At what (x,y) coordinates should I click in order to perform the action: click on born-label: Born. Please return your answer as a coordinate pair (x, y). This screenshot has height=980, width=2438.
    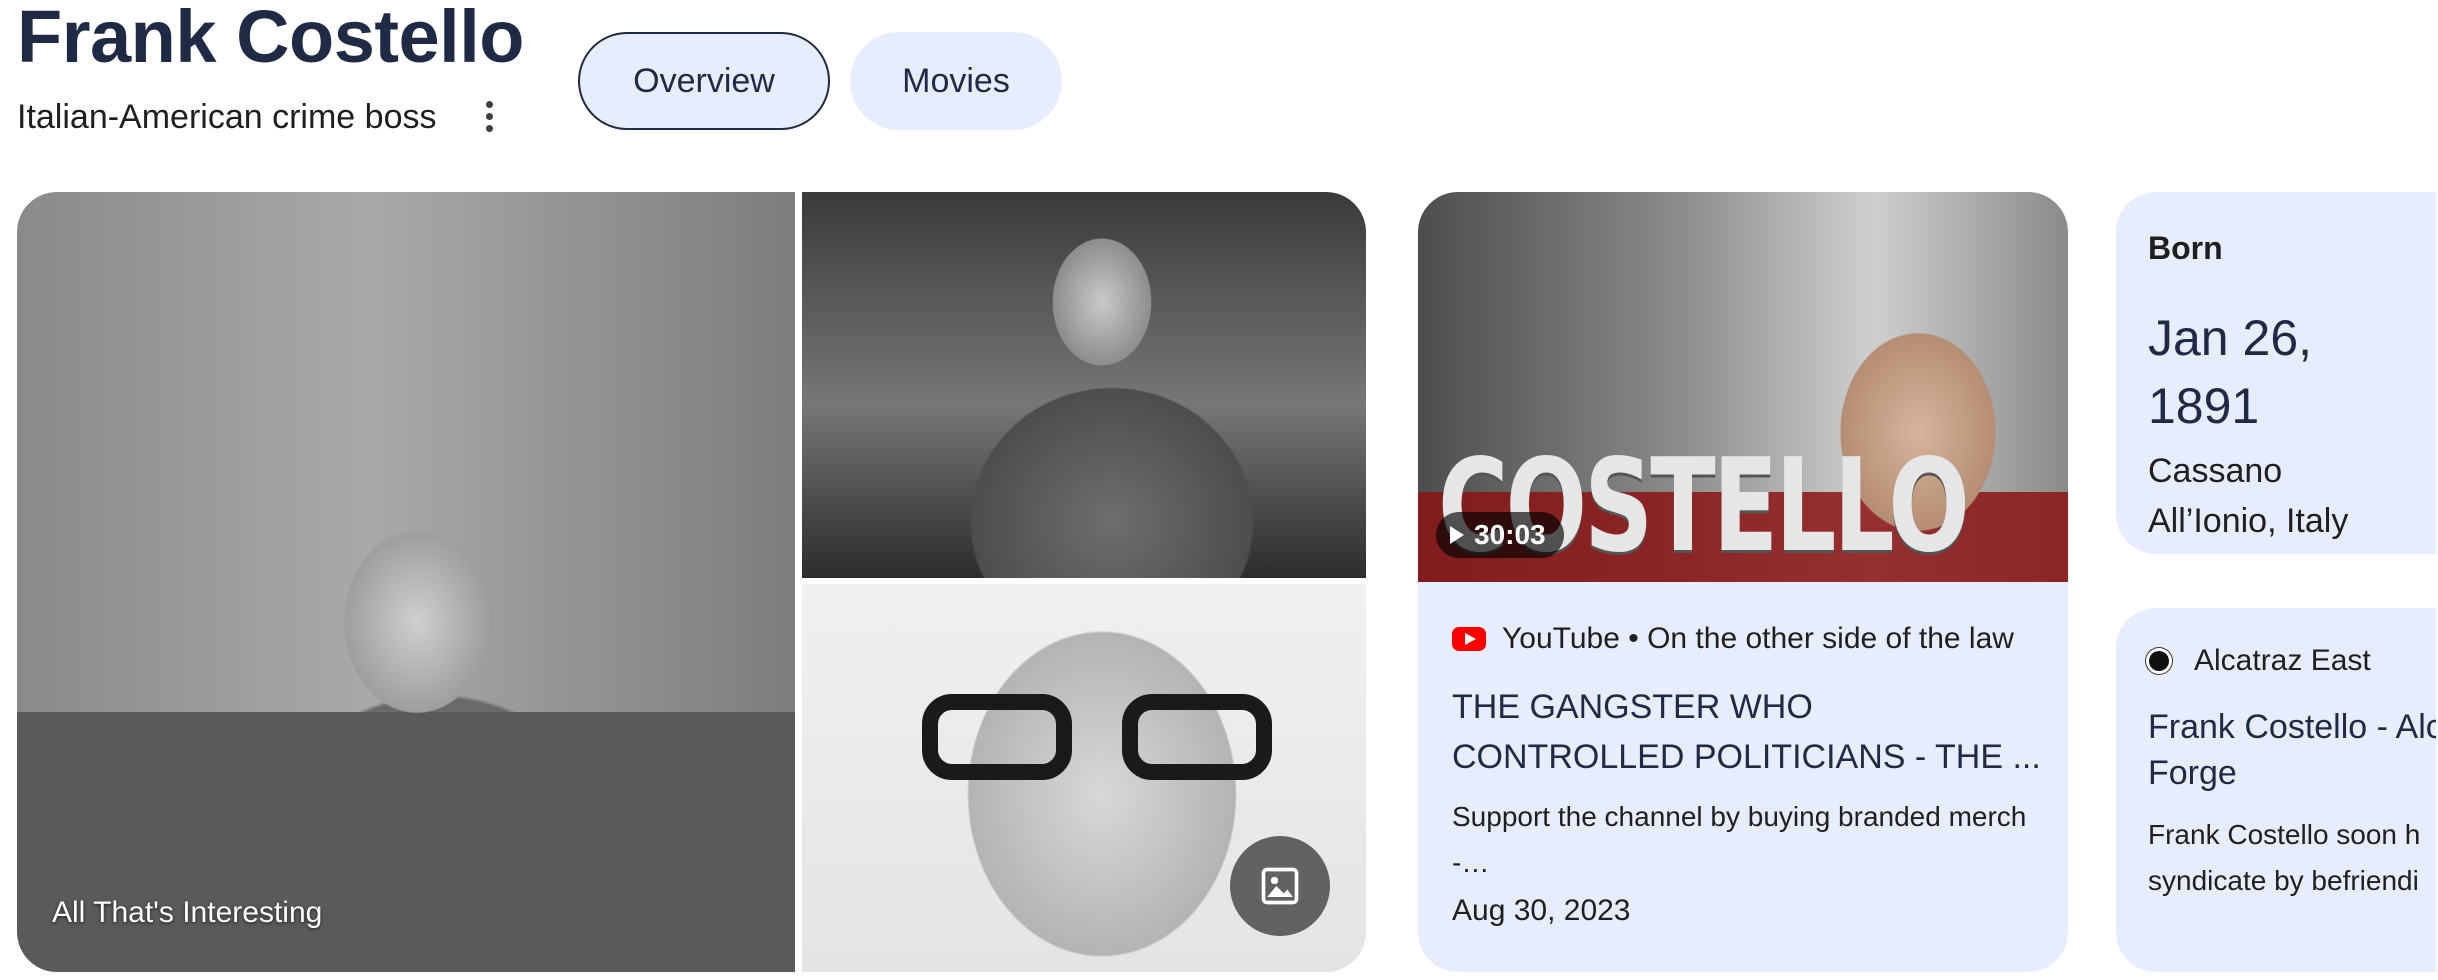
    Looking at the image, I should click on (2185, 248).